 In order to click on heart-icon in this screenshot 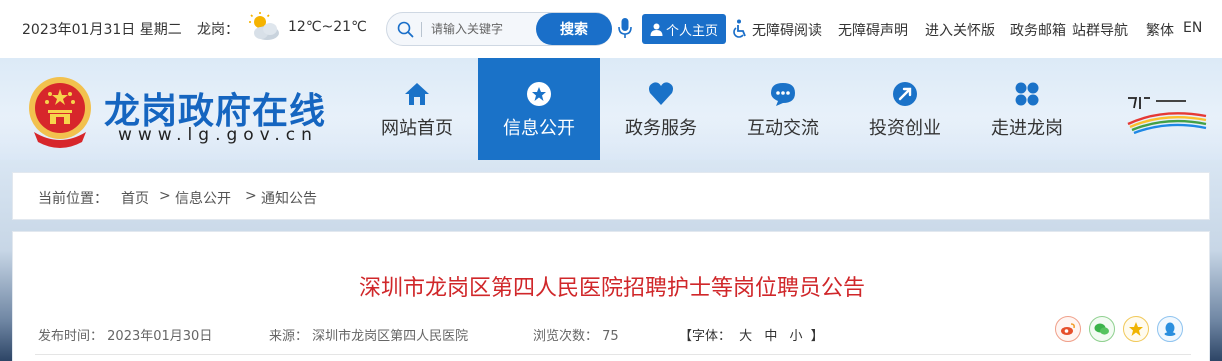, I will do `click(661, 93)`.